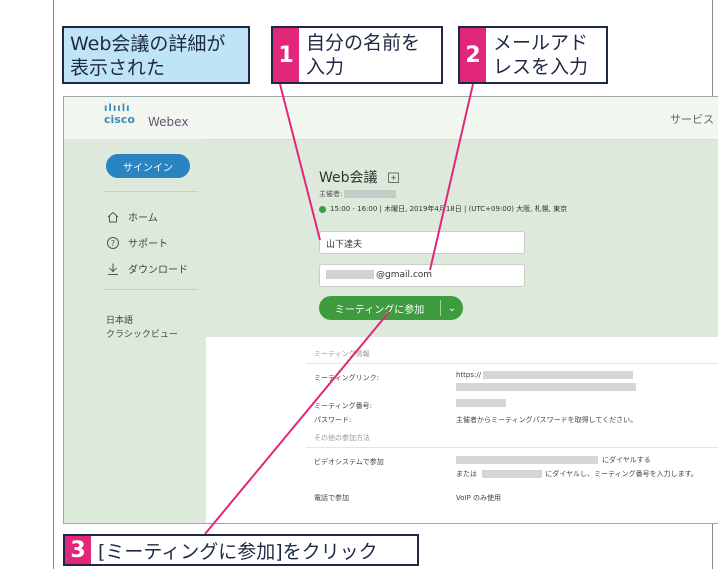  I want to click on video-system-text2: にダイヤルし、ミーティング番号を入力します。, so click(621, 474).